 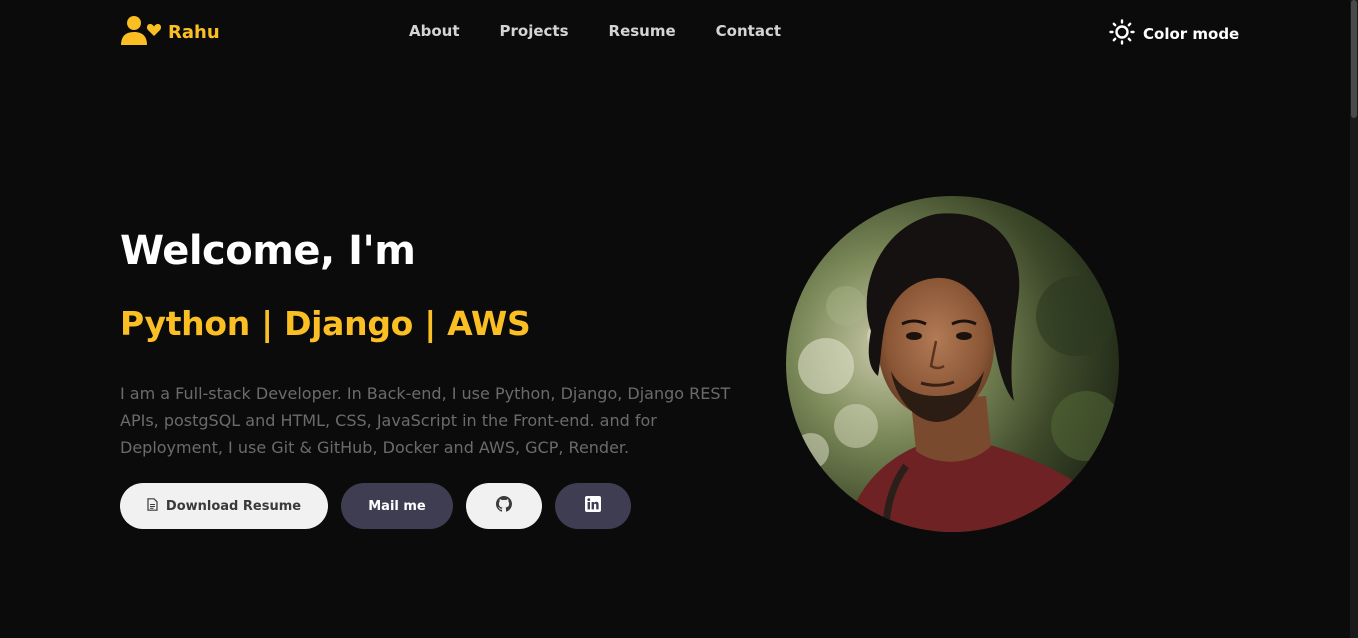 What do you see at coordinates (268, 251) in the screenshot?
I see `hero-greeting: Welcome, I'm` at bounding box center [268, 251].